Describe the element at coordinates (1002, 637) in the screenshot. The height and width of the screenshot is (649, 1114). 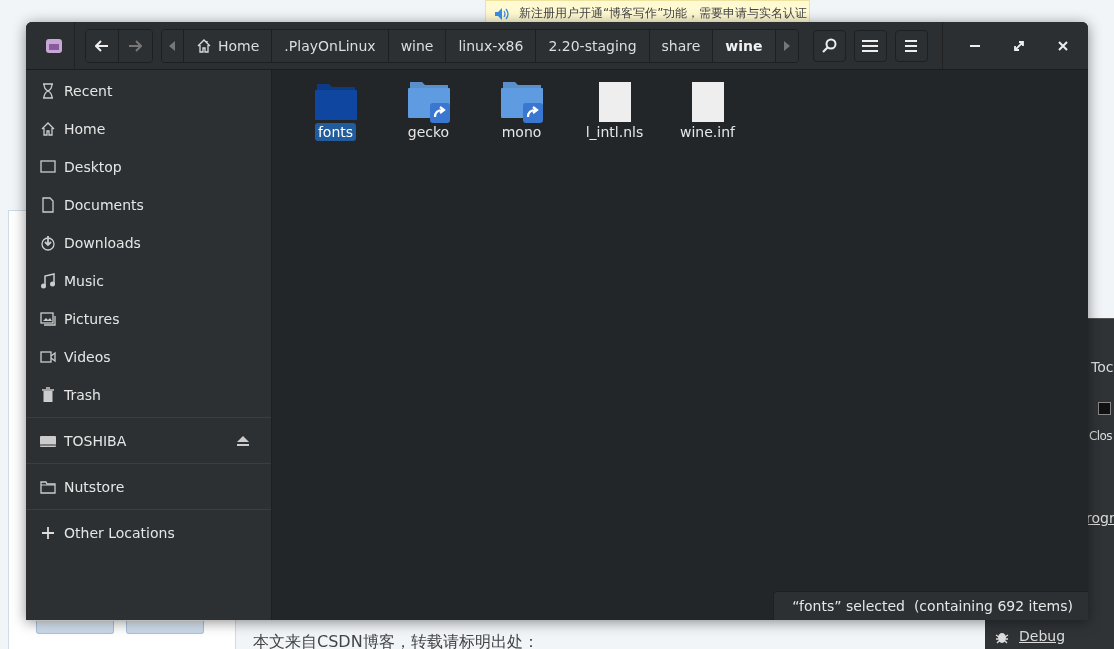
I see `bug-icon` at that location.